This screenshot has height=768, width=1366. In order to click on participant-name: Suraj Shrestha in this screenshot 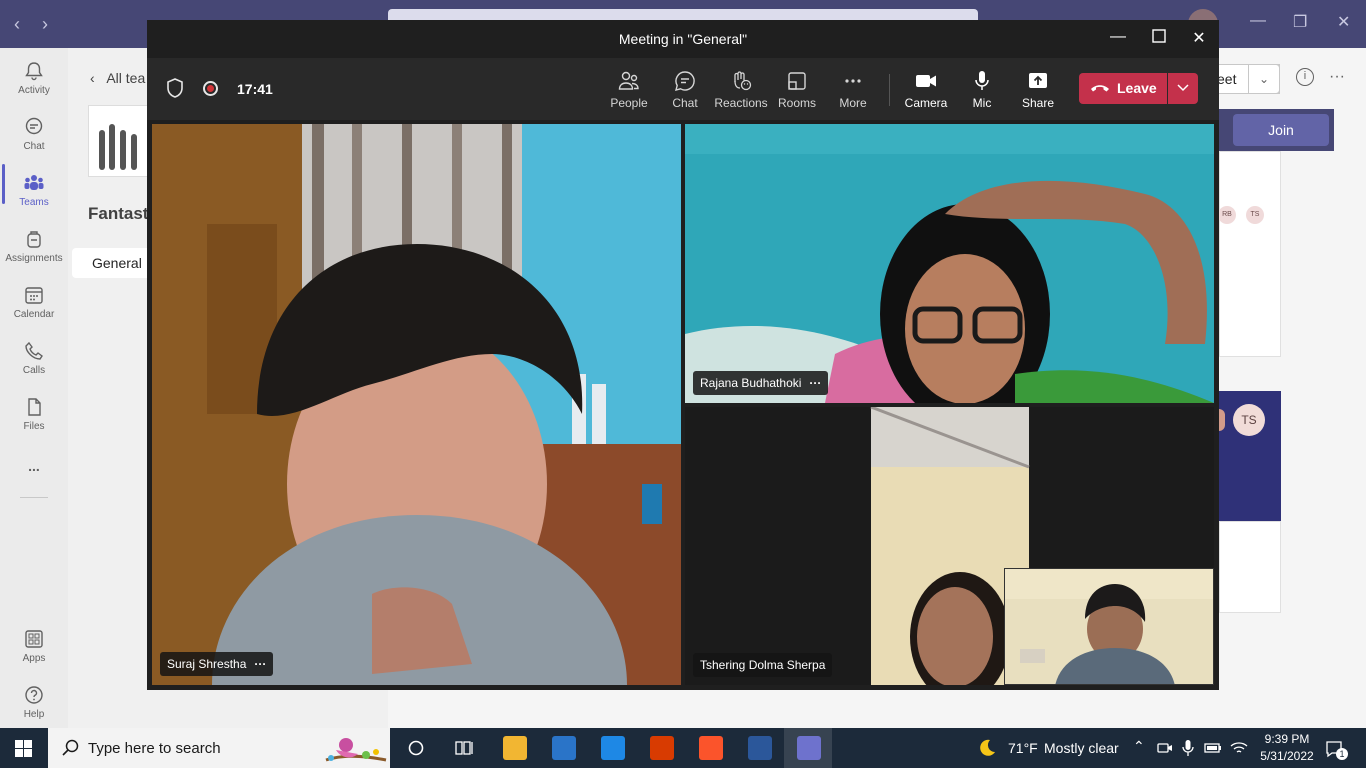, I will do `click(207, 664)`.